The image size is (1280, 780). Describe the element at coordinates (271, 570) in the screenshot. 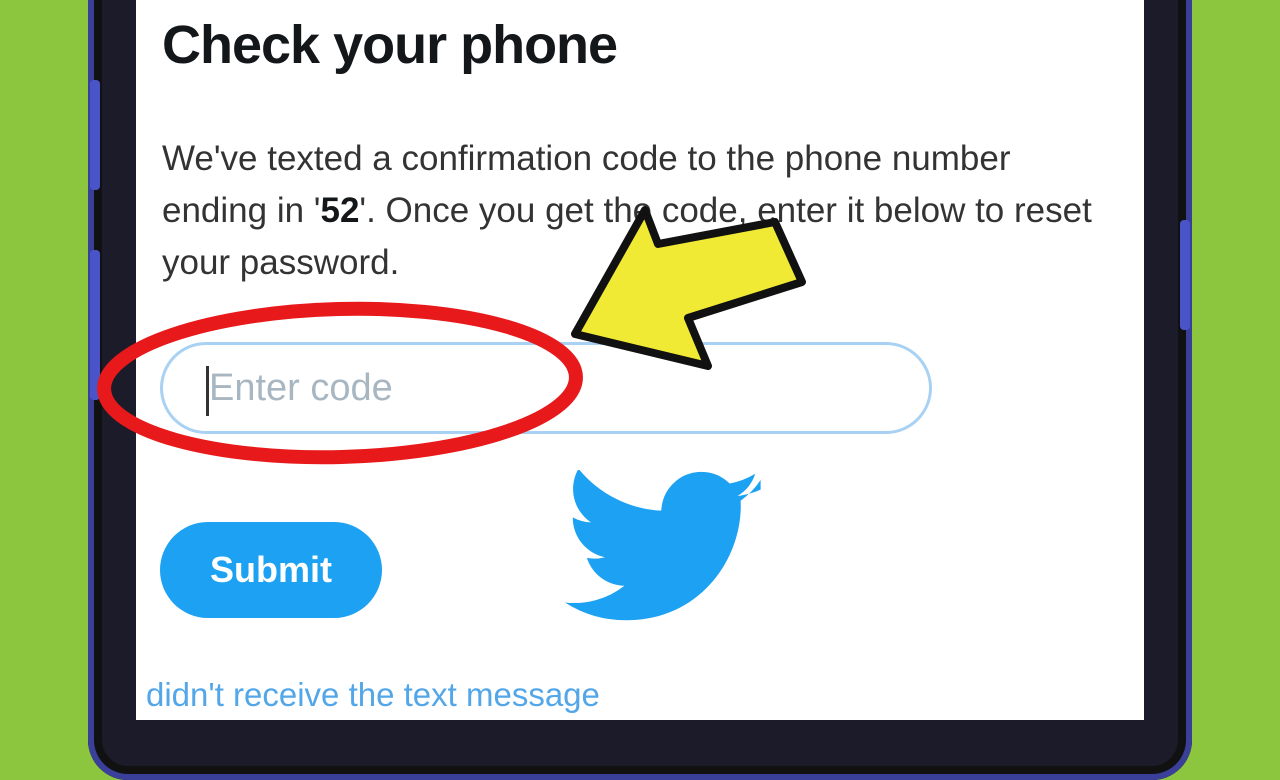

I see `submit-button: Submit` at that location.